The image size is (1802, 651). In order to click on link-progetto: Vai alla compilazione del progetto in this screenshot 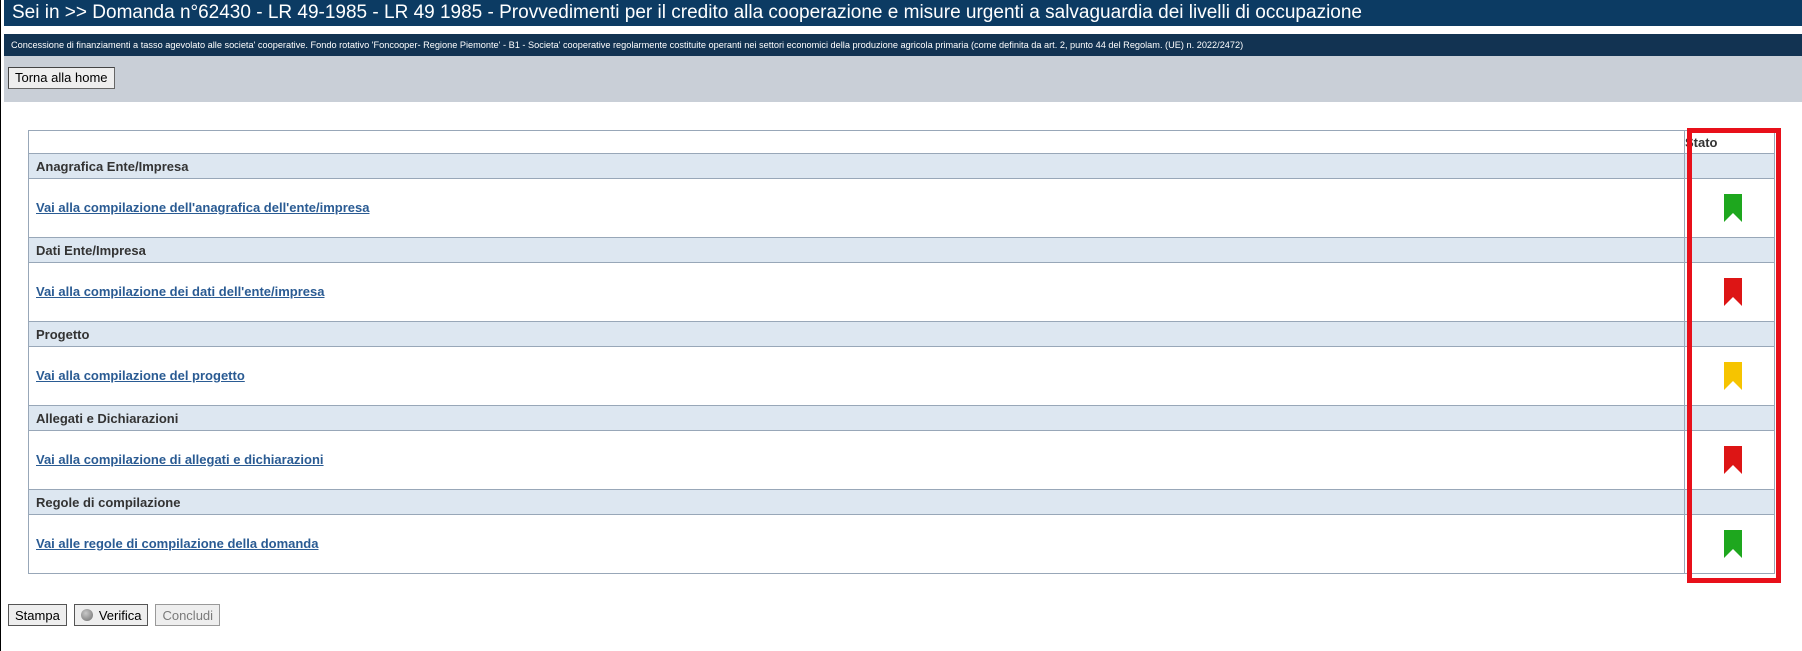, I will do `click(140, 375)`.